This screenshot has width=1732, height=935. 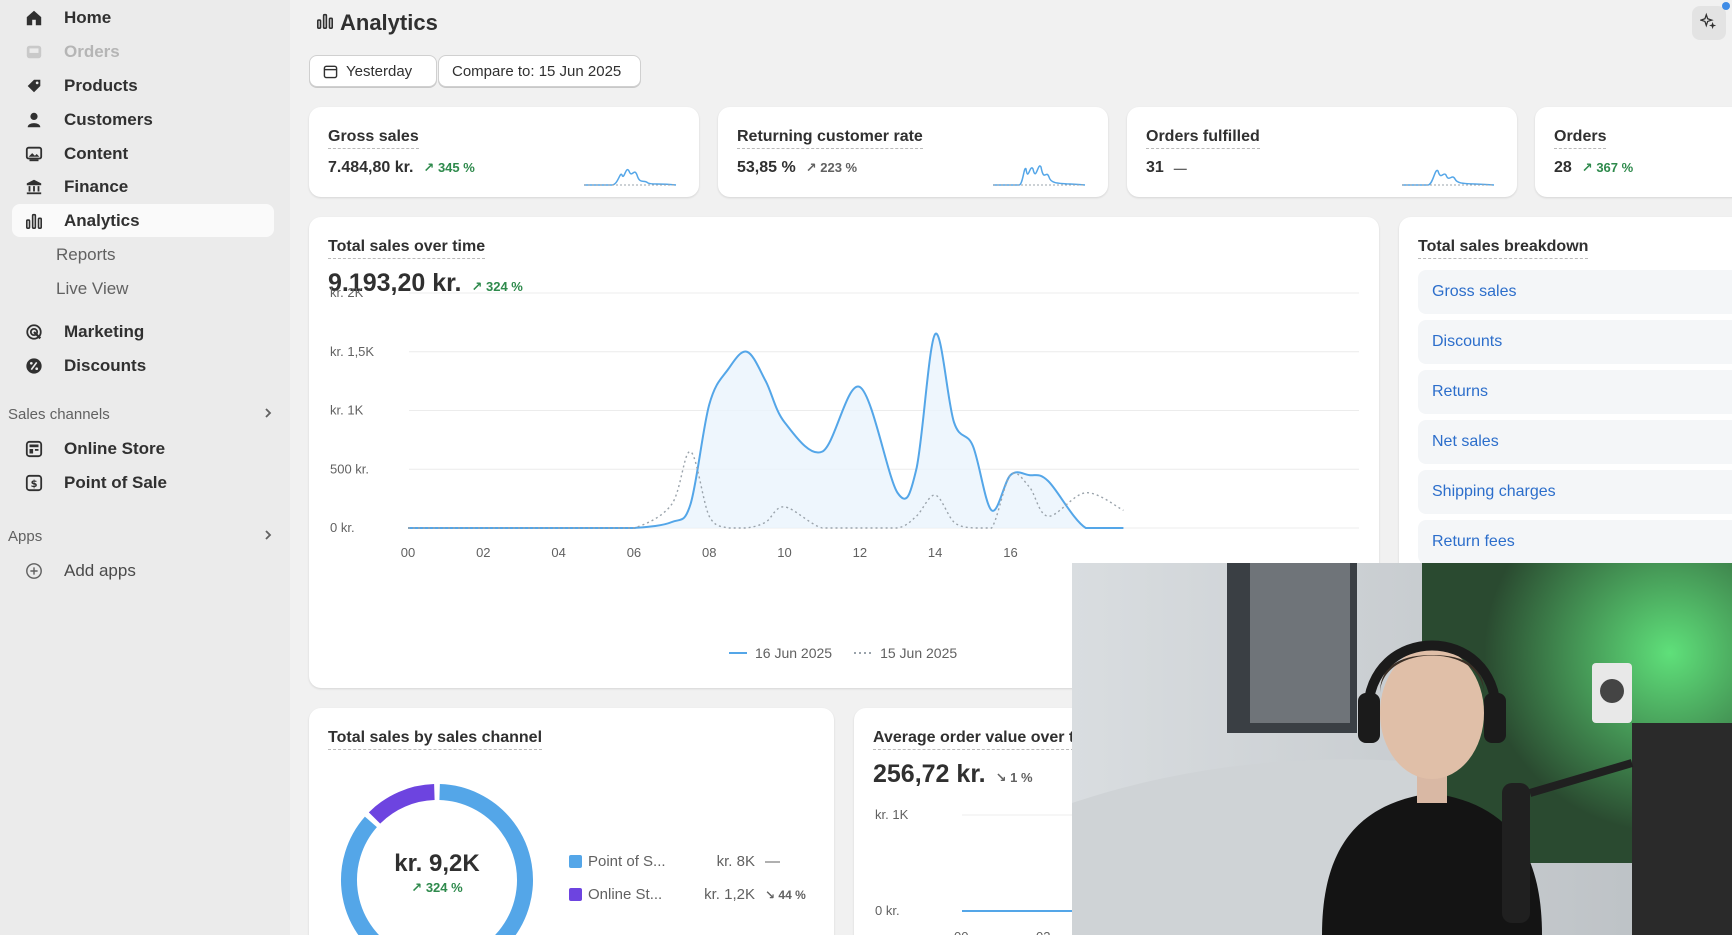 I want to click on chart-legend: 16 Jun 2025 15 Jun 2025, so click(x=843, y=653).